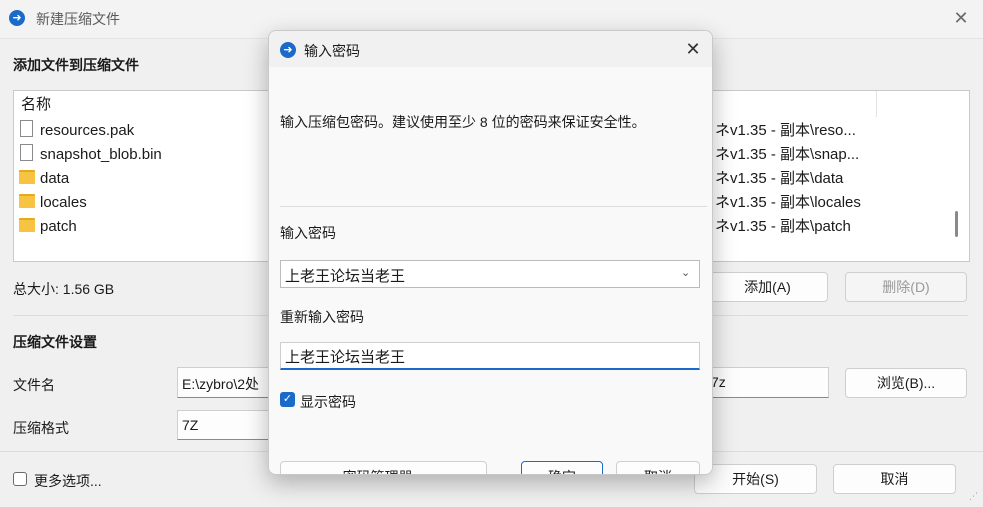  What do you see at coordinates (463, 122) in the screenshot?
I see `dialog-description: 输入压缩包密码。建议使用至少 8 位的密码来保证安全性。` at bounding box center [463, 122].